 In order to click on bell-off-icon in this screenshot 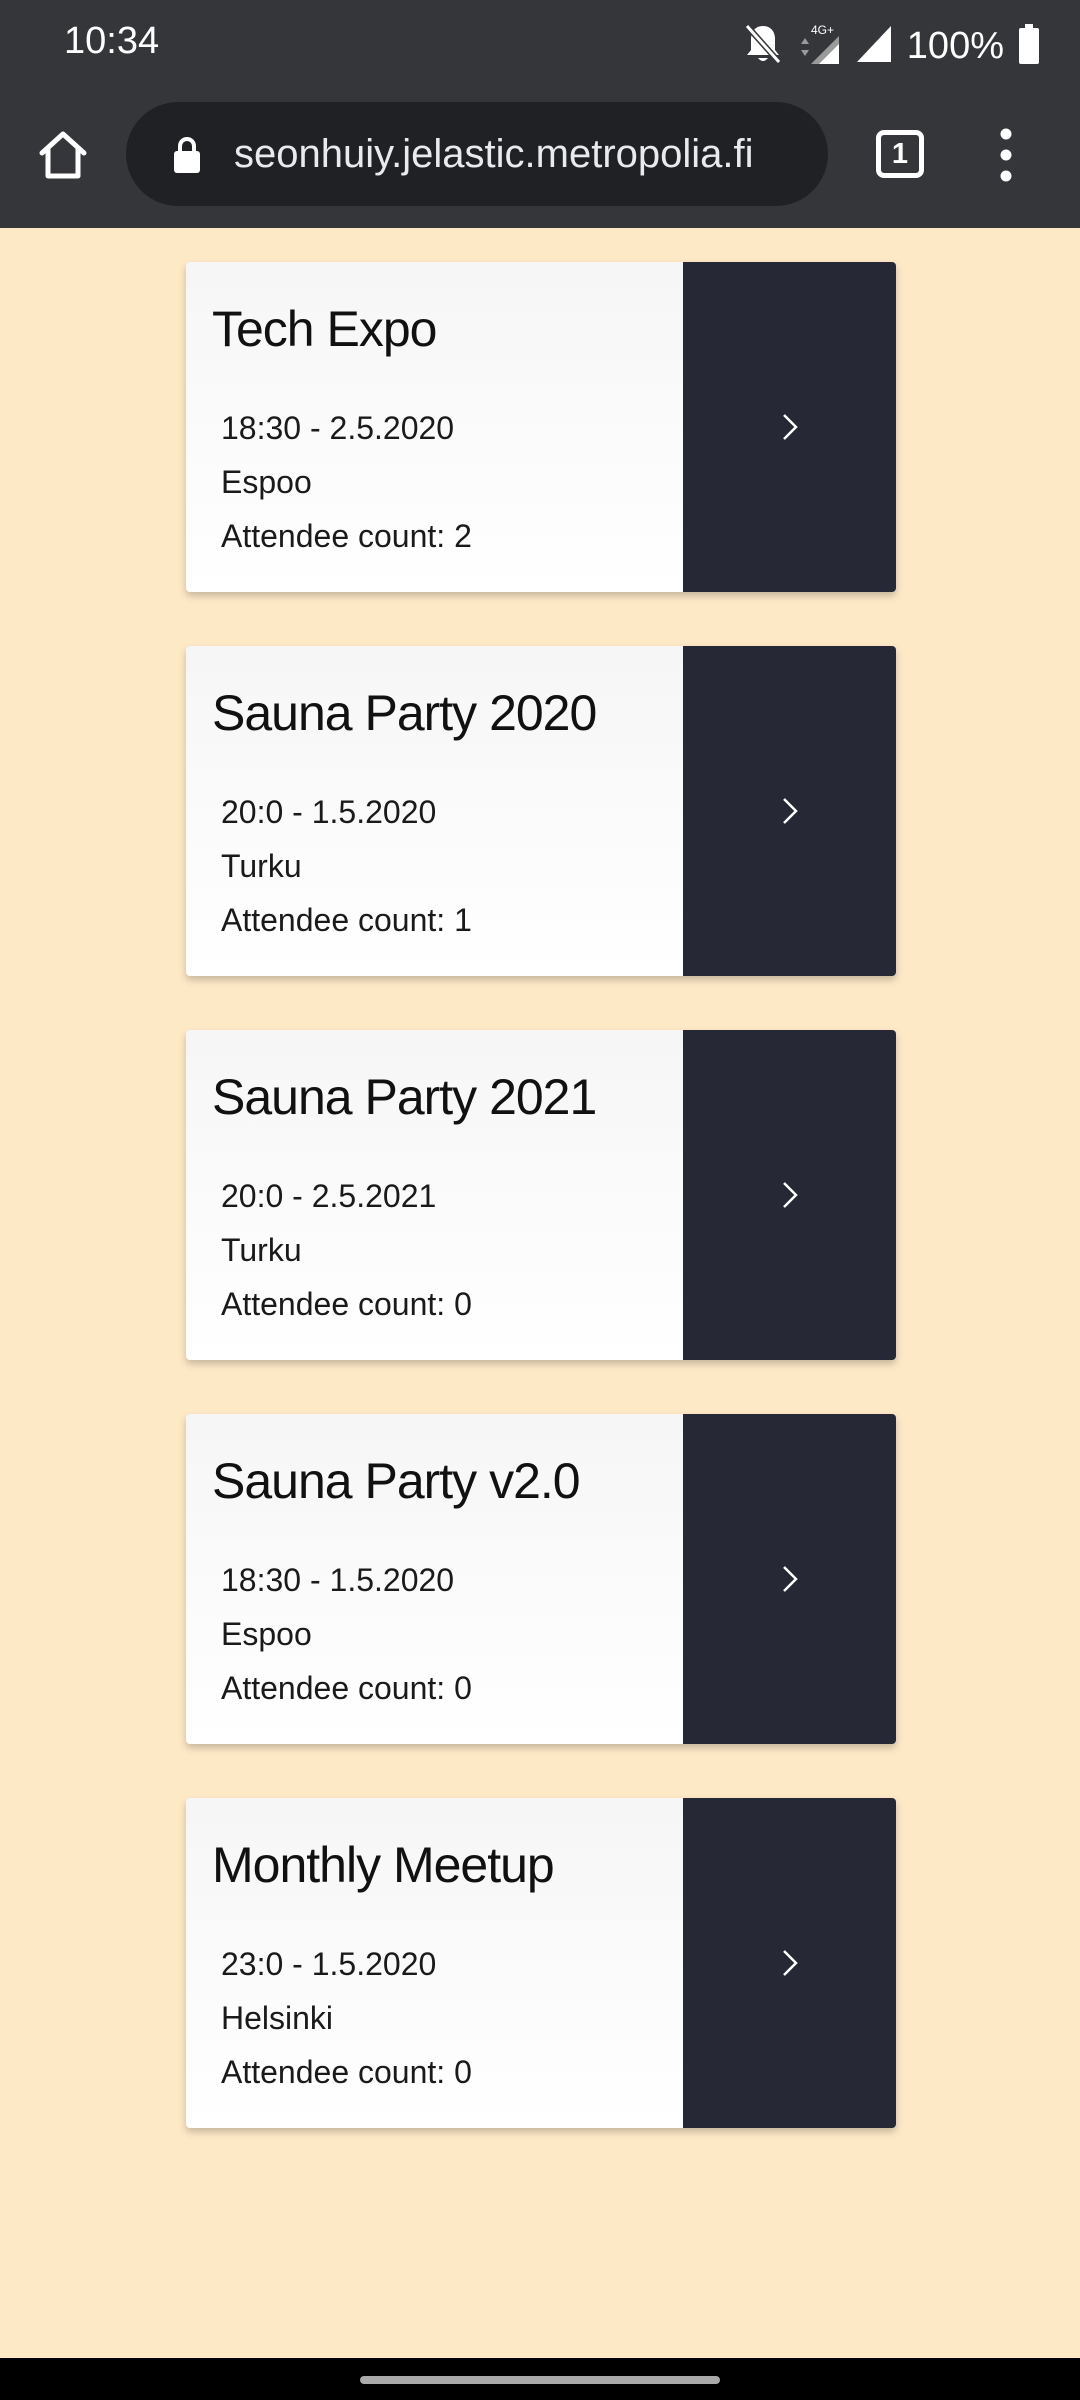, I will do `click(763, 46)`.